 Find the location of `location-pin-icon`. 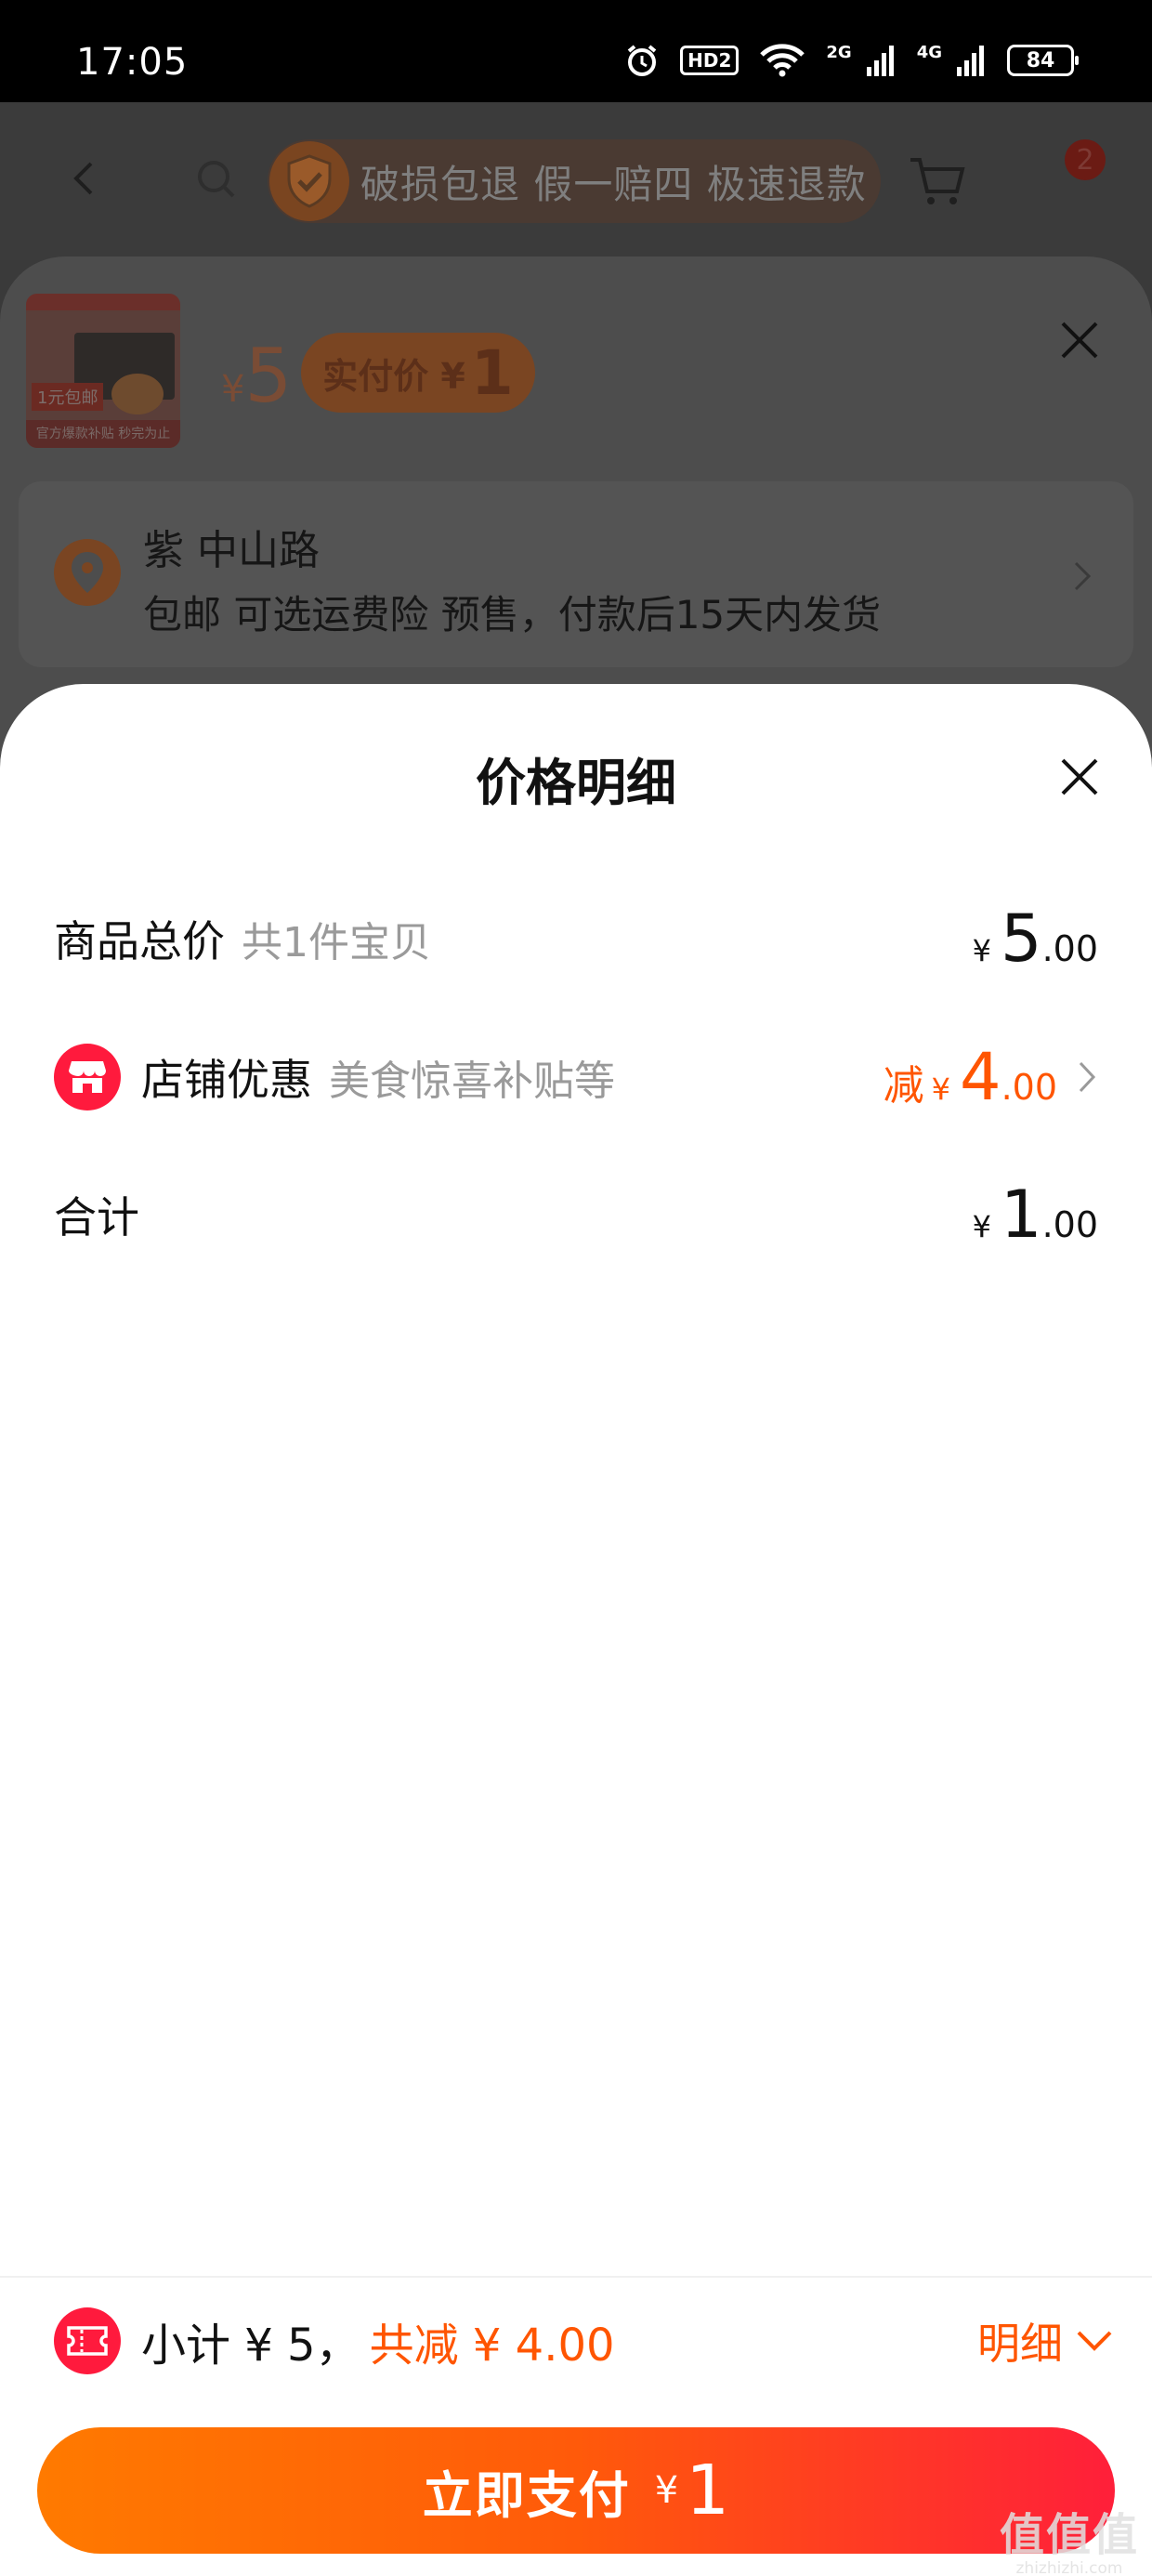

location-pin-icon is located at coordinates (87, 572).